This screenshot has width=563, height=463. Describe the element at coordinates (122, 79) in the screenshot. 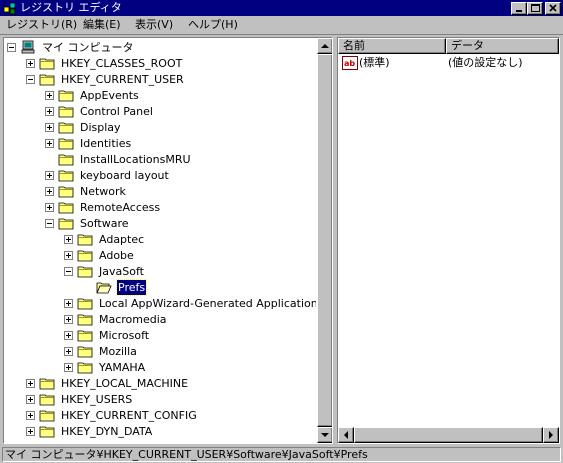

I see `tree-node-label: HKEY_CURRENT_USER` at that location.